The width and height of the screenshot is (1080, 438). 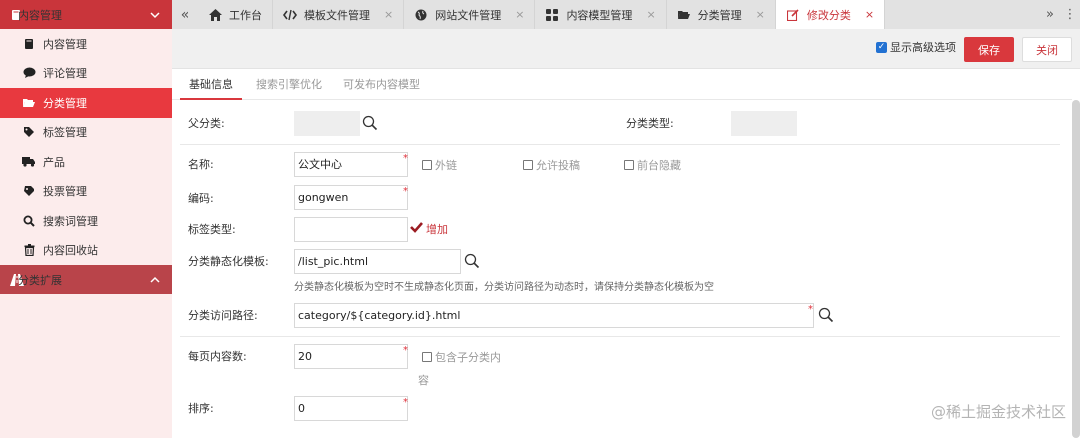 I want to click on sidebar-item-content: 内容管理, so click(x=86, y=44).